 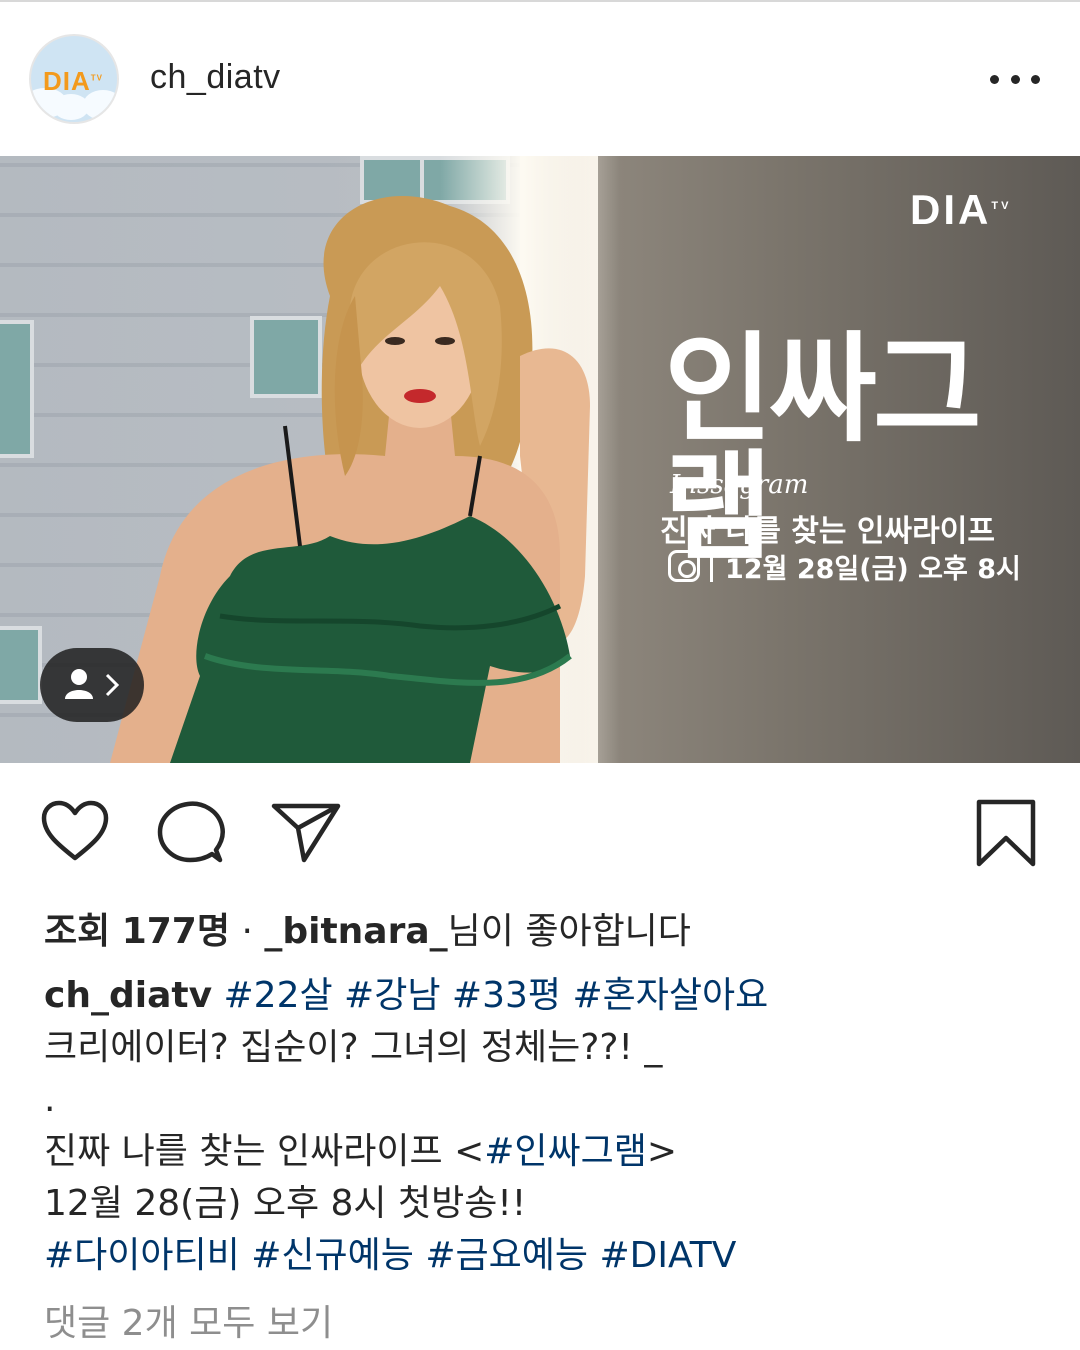 What do you see at coordinates (873, 569) in the screenshot?
I see `airtime-text: 12월 28일(금) 오후 8시` at bounding box center [873, 569].